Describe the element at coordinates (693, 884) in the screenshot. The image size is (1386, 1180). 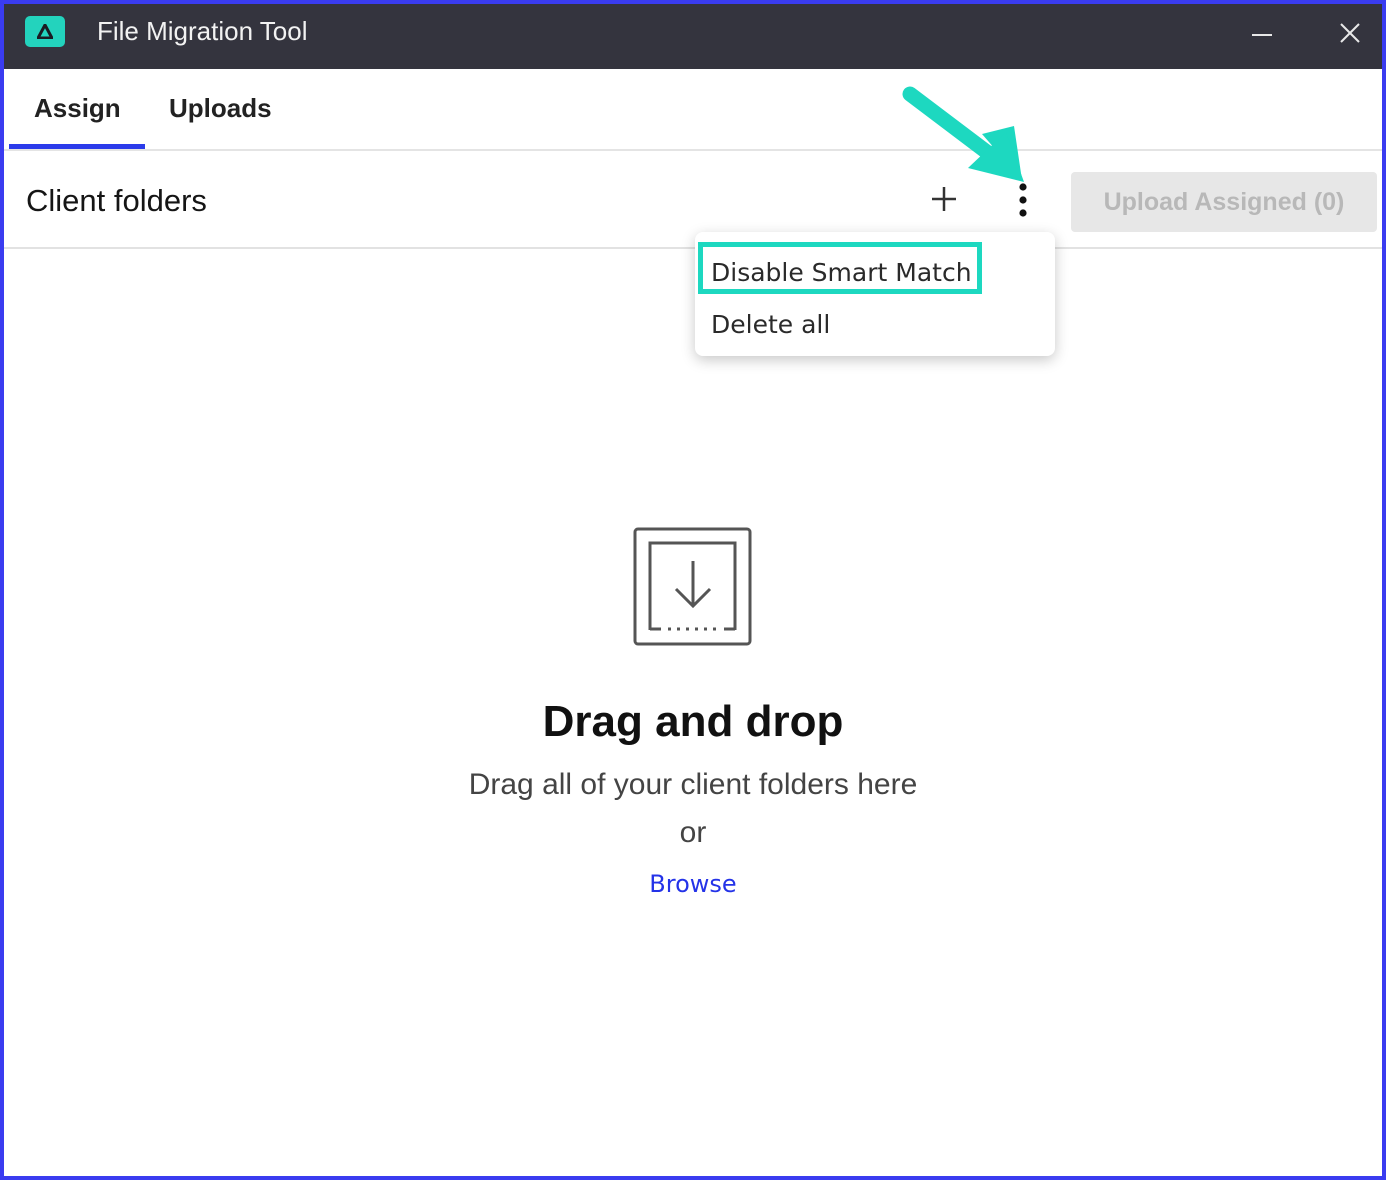
I see `browse-link: Browse` at that location.